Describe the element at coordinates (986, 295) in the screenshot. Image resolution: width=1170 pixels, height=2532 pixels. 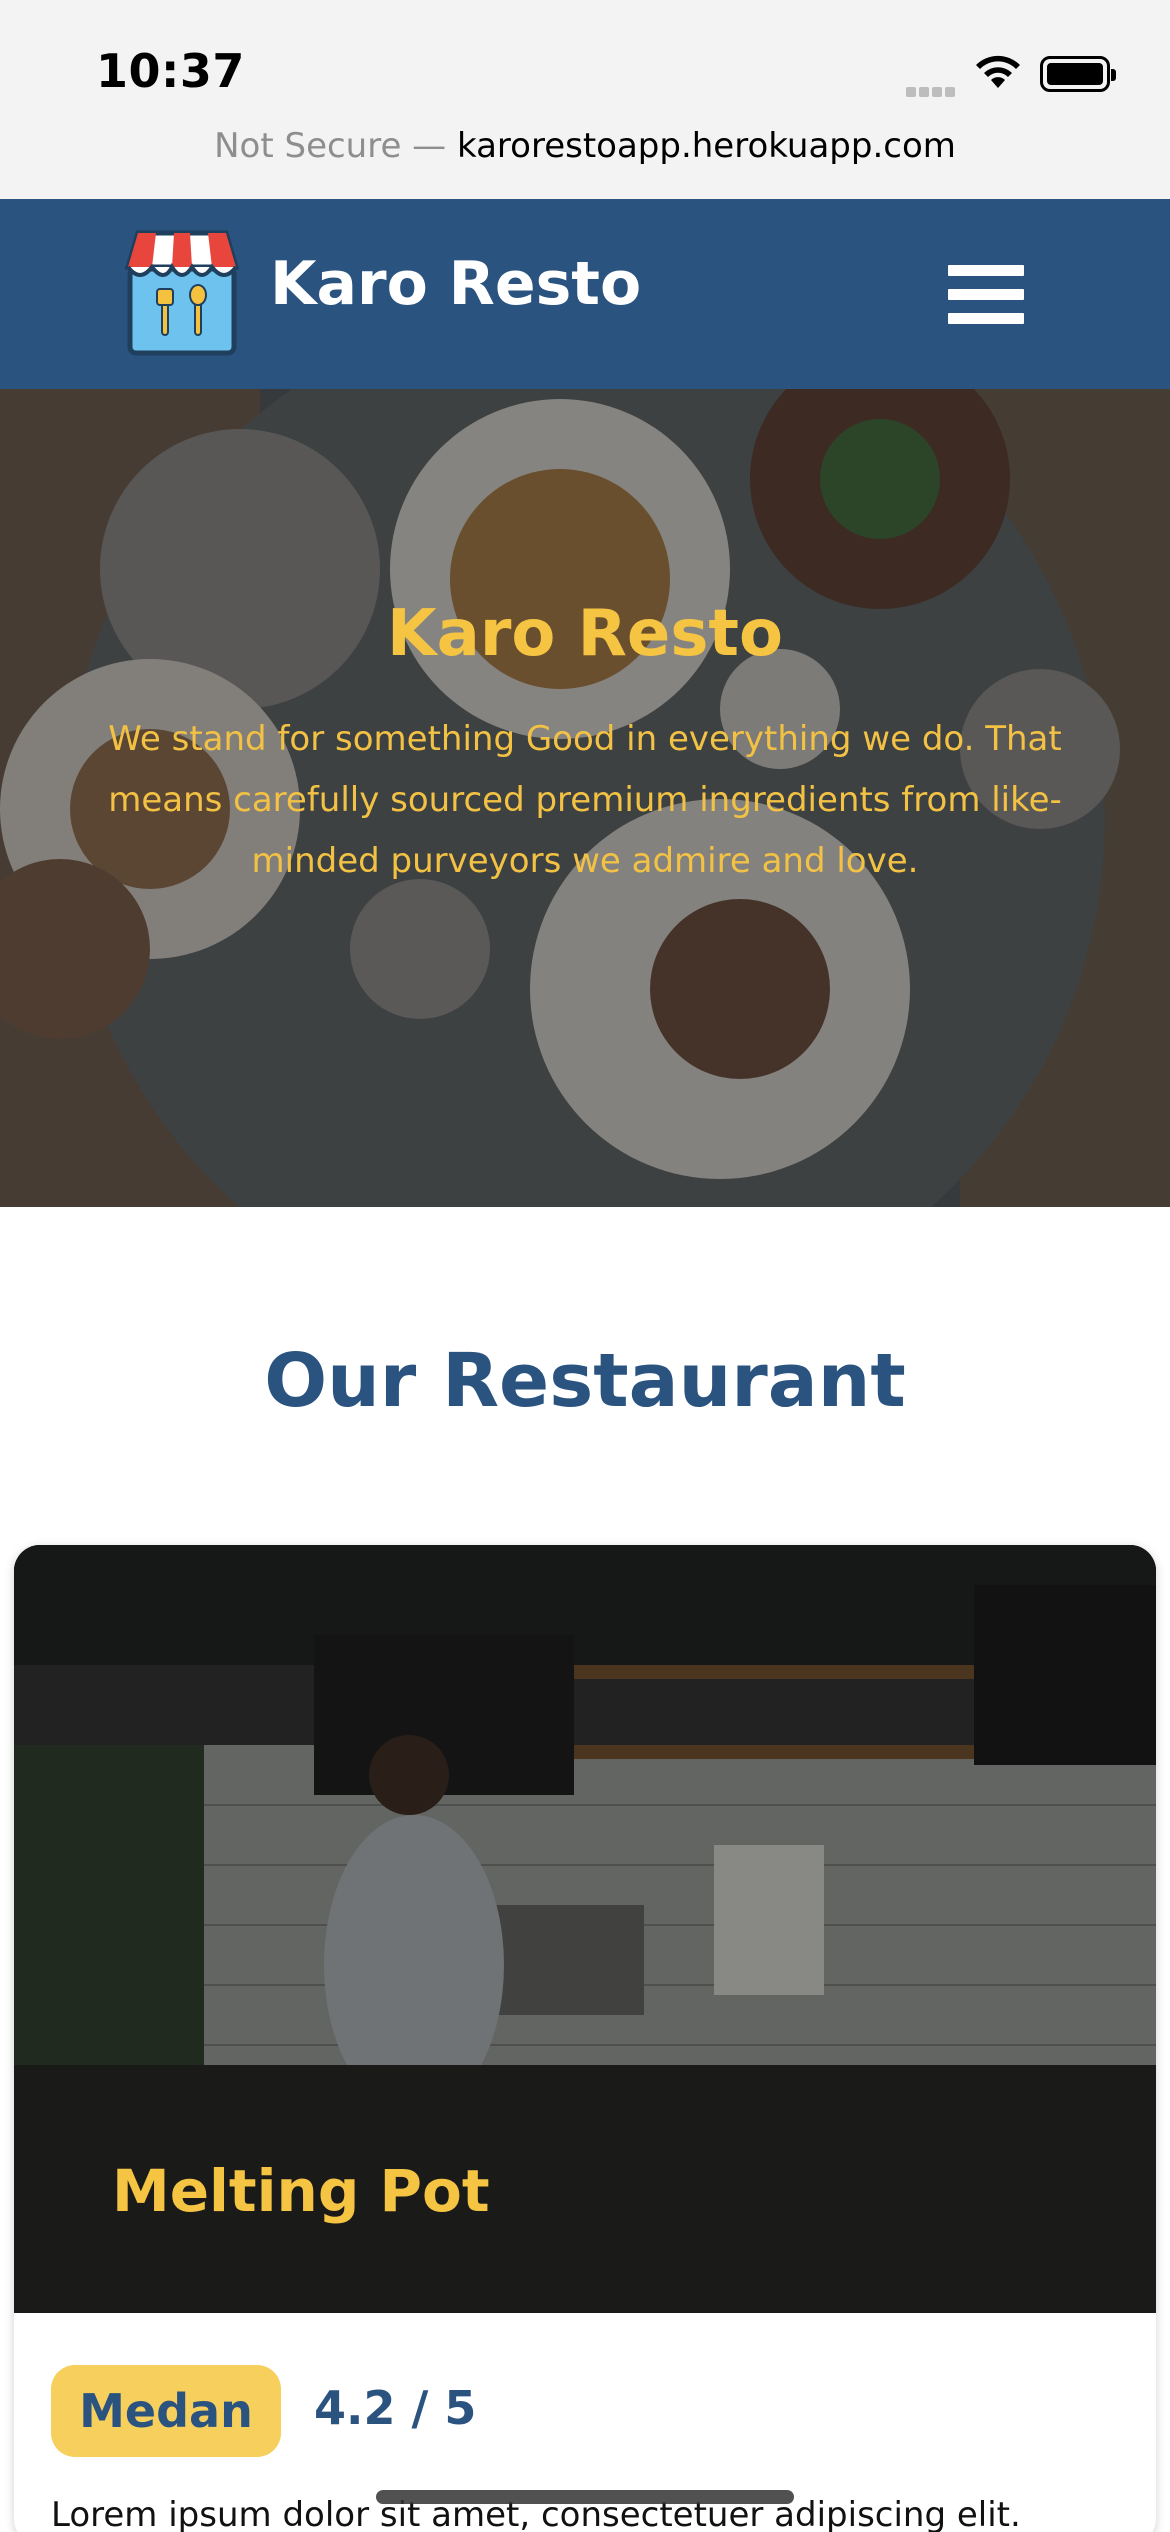
I see `hamburger-menu-icon` at that location.